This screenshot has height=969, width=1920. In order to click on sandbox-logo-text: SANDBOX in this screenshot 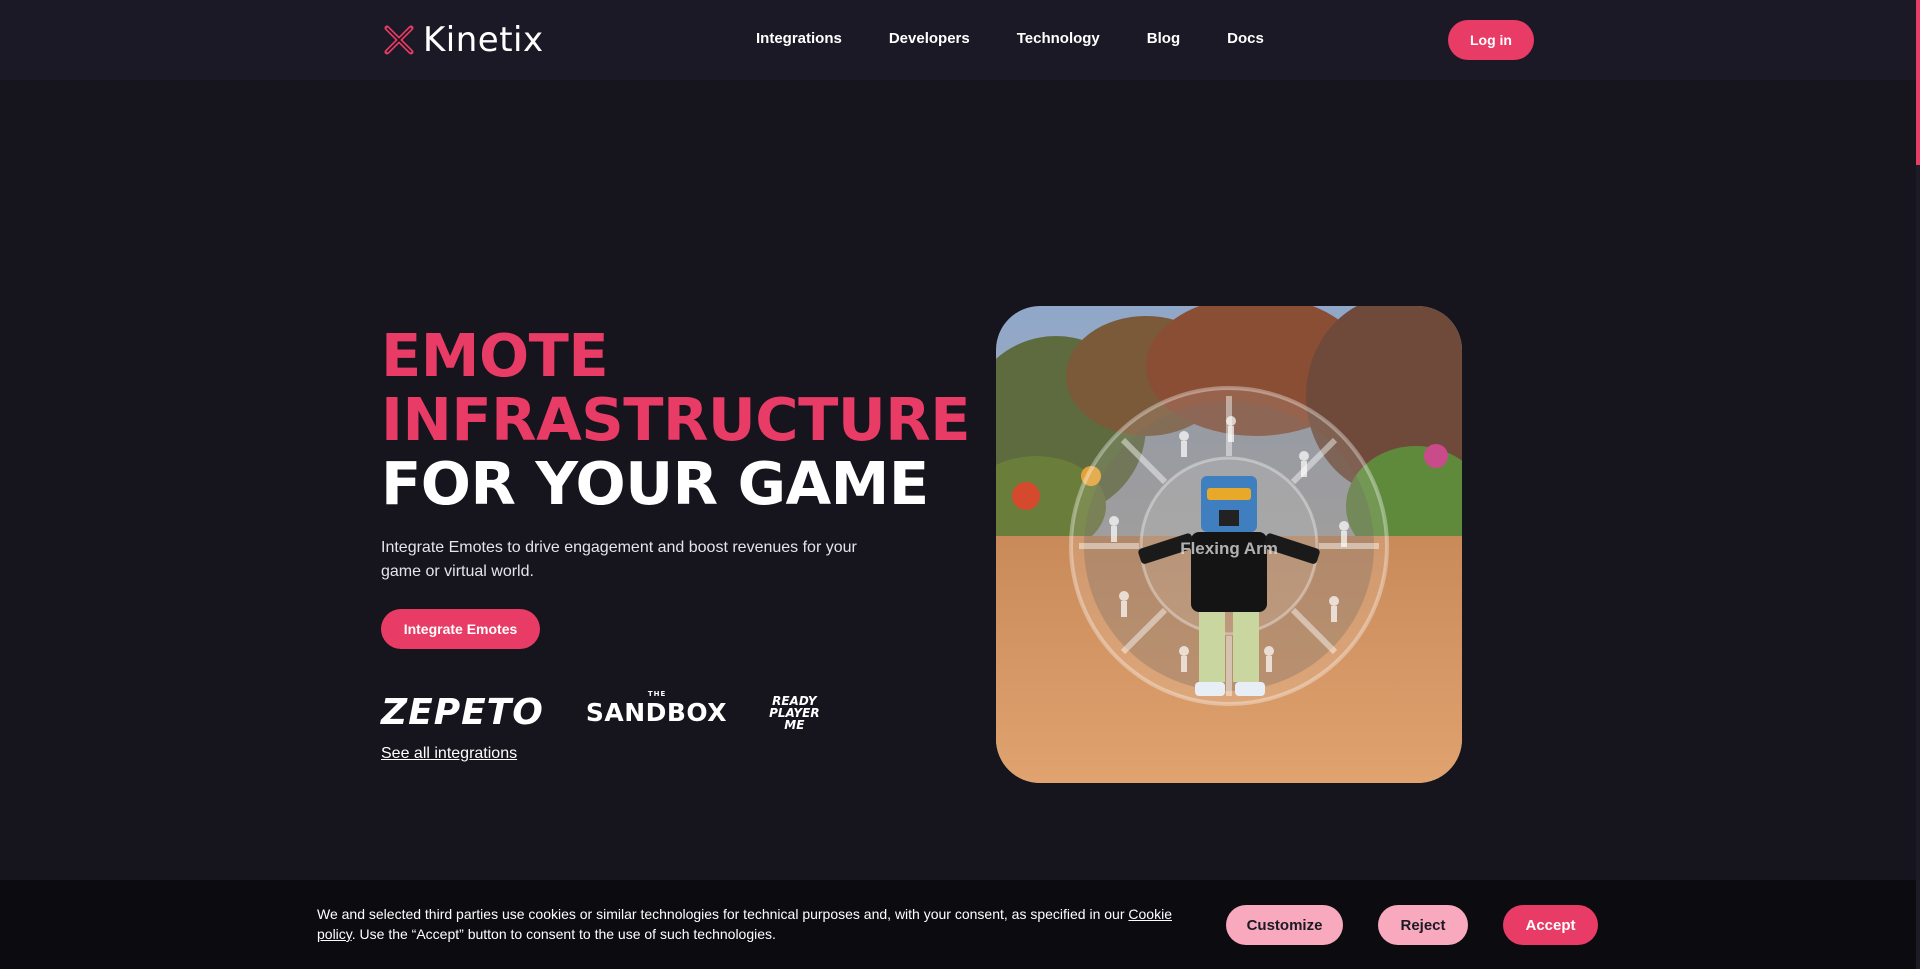, I will do `click(656, 712)`.